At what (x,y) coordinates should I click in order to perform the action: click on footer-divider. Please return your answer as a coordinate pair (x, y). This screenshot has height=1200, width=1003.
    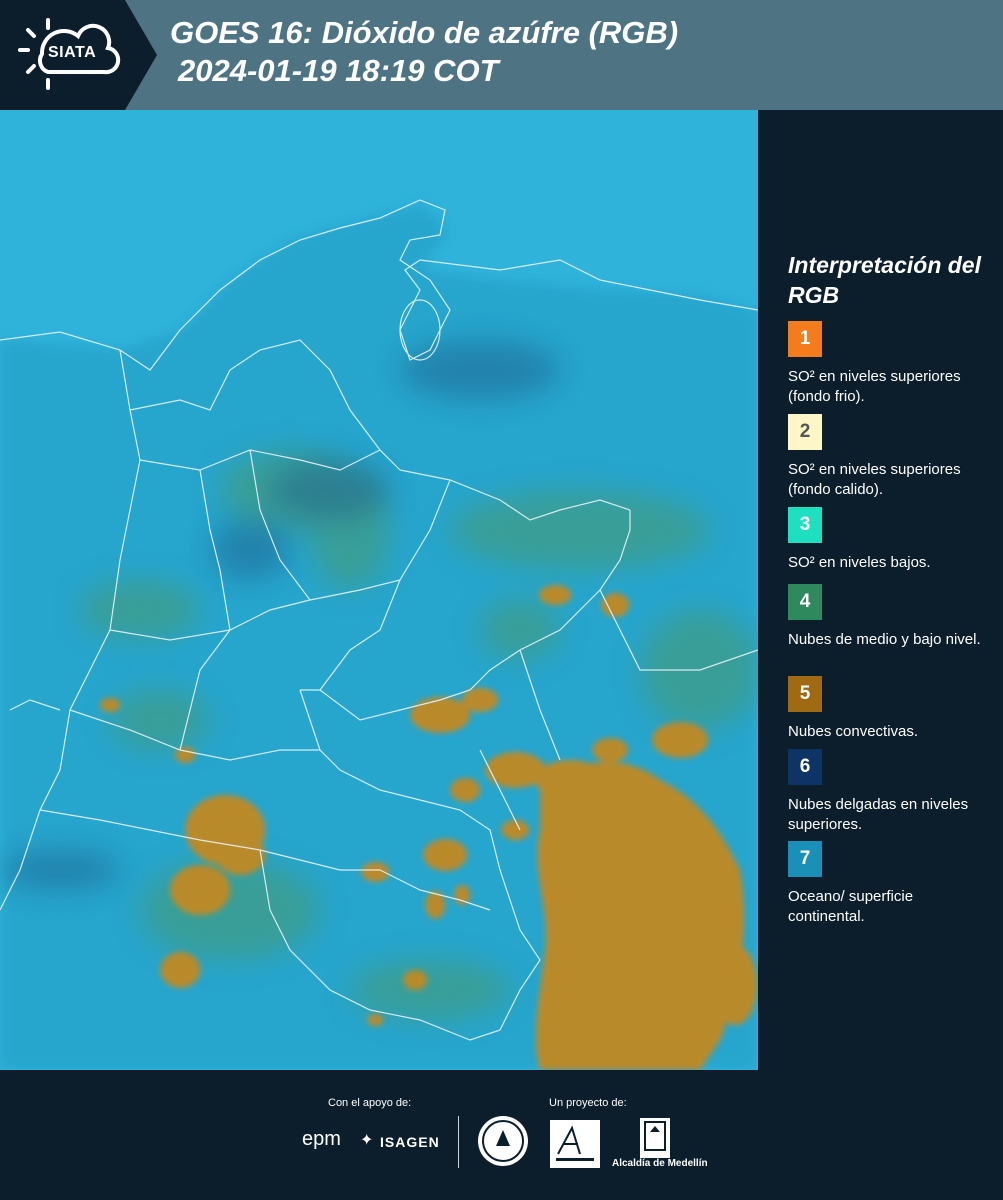
    Looking at the image, I should click on (458, 1142).